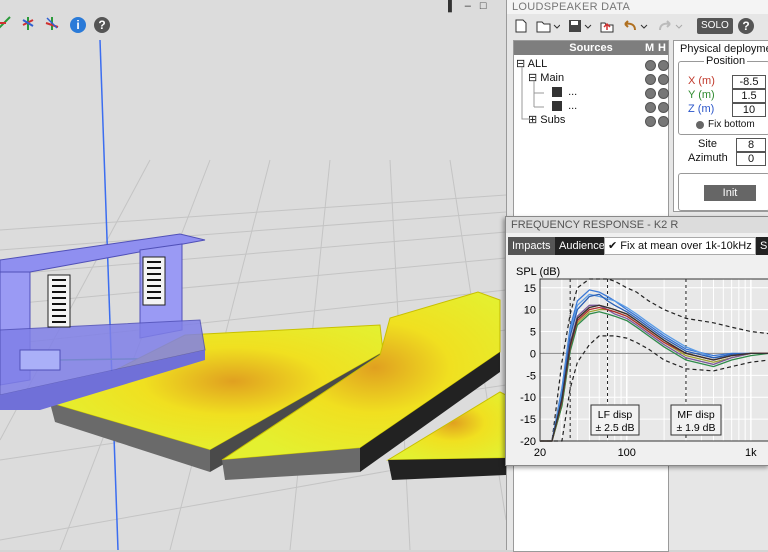 The width and height of the screenshot is (768, 552). What do you see at coordinates (615, 415) in the screenshot?
I see `lf-disp-label: LF disp` at bounding box center [615, 415].